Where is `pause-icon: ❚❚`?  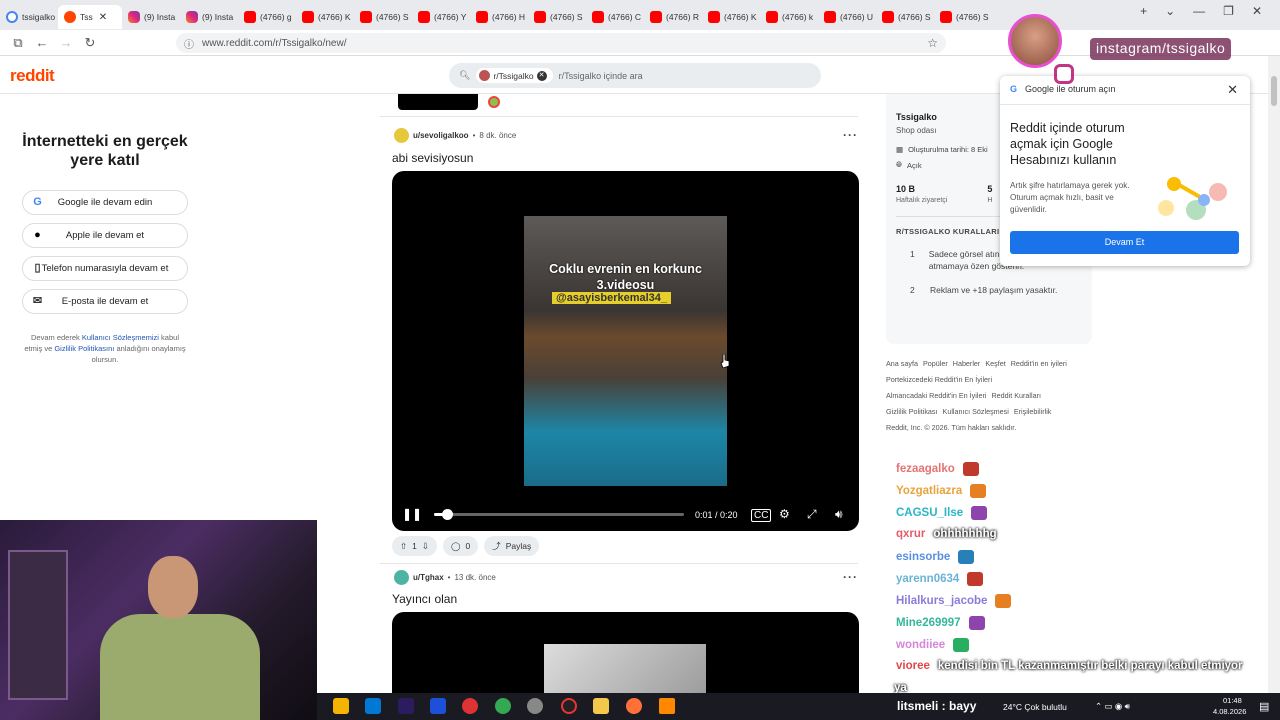 pause-icon: ❚❚ is located at coordinates (412, 514).